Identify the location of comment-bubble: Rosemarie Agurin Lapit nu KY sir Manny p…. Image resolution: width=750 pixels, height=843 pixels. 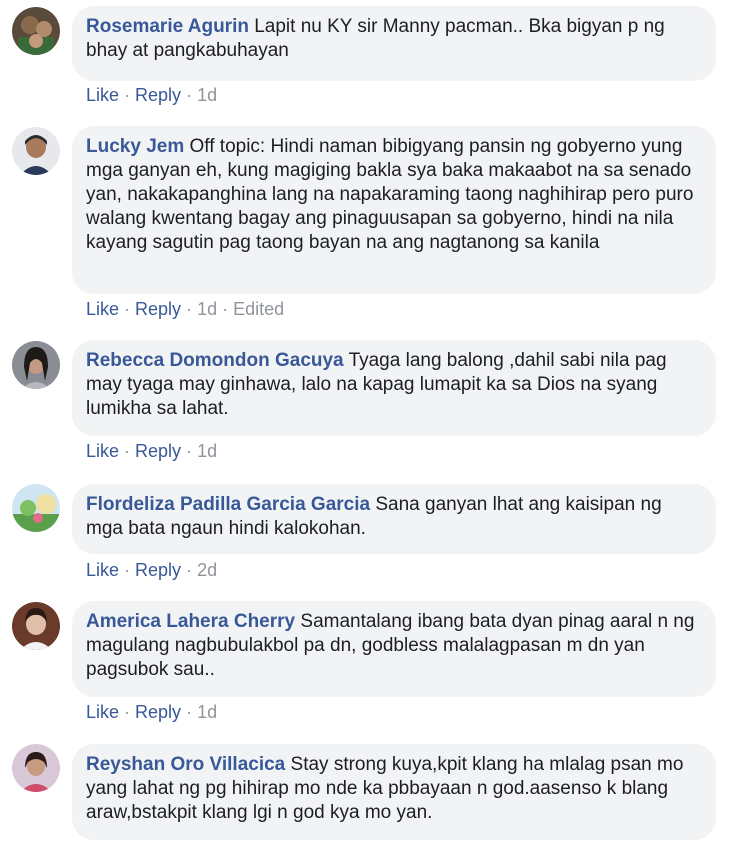
(394, 43).